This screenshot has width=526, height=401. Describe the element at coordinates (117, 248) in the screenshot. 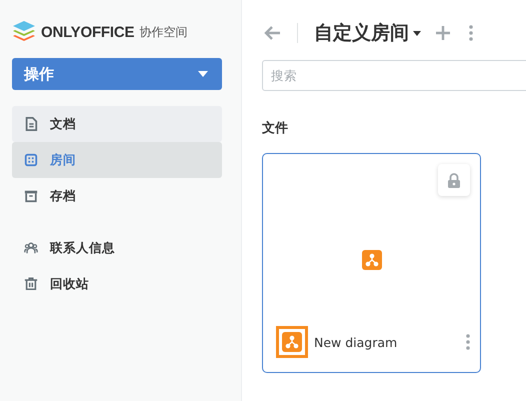

I see `sidebar-item: 联系人信息` at that location.